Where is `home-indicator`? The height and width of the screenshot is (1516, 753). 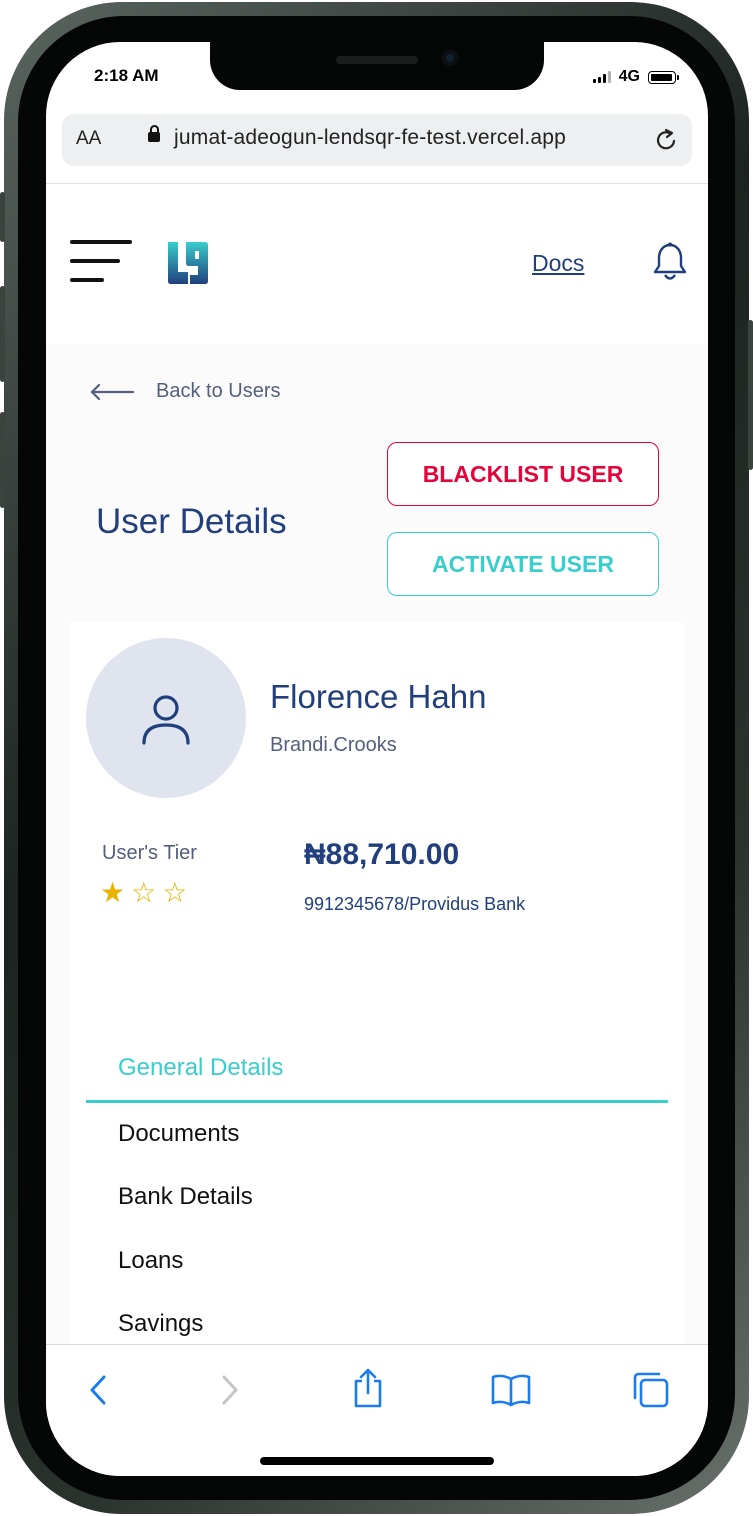 home-indicator is located at coordinates (377, 1461).